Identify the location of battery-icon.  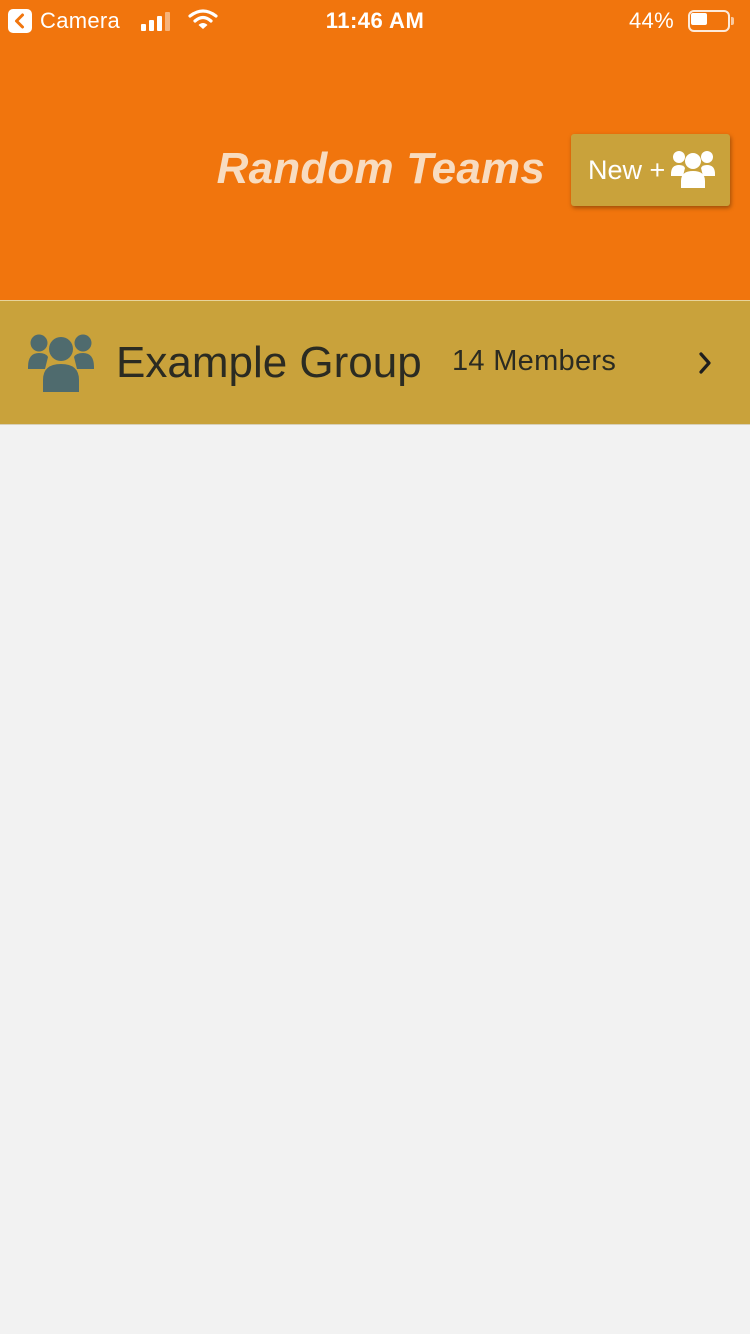
(711, 21).